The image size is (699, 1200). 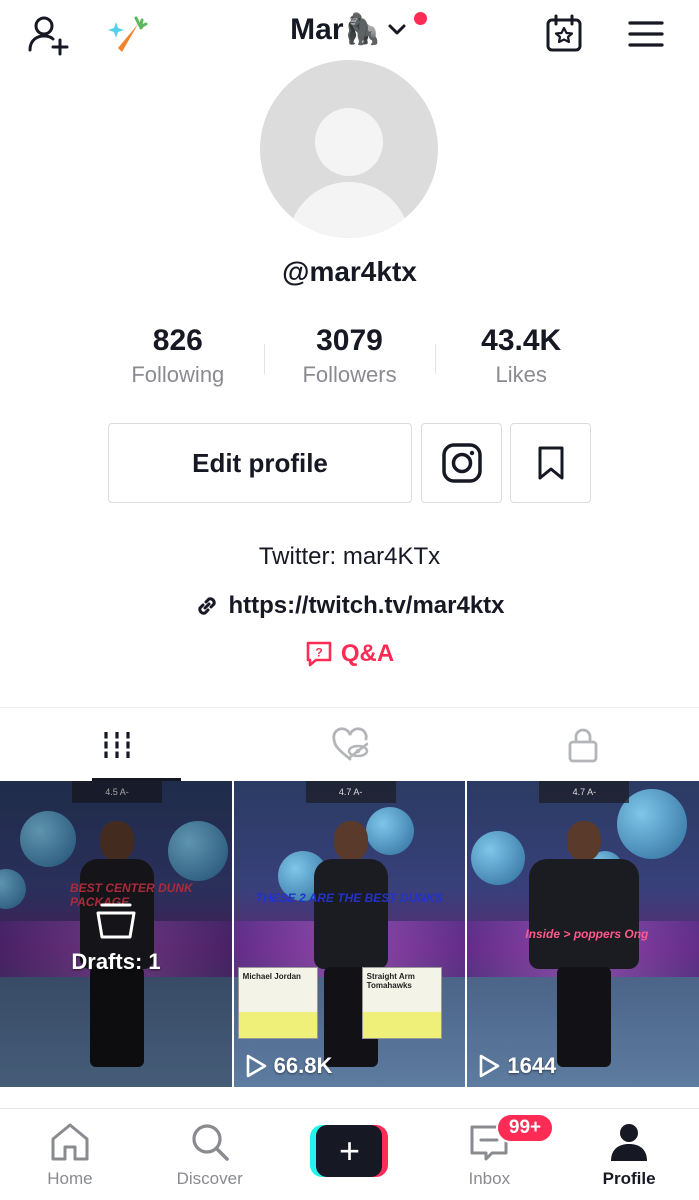 What do you see at coordinates (587, 934) in the screenshot?
I see `video-caption: Inside > poppers Ong` at bounding box center [587, 934].